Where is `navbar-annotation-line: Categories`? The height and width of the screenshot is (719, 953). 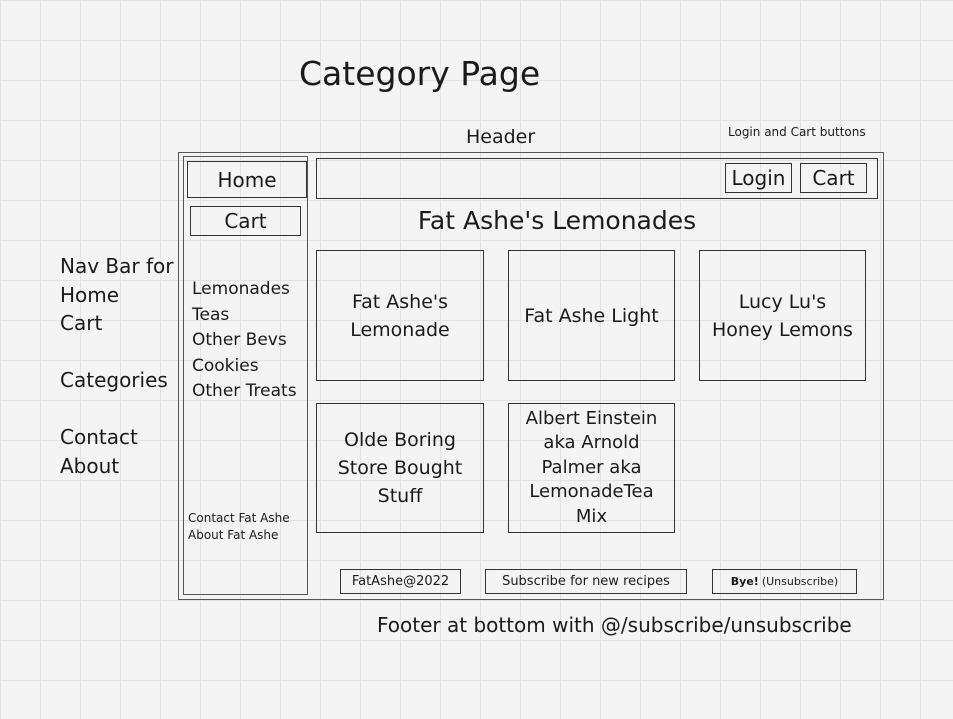
navbar-annotation-line: Categories is located at coordinates (114, 380).